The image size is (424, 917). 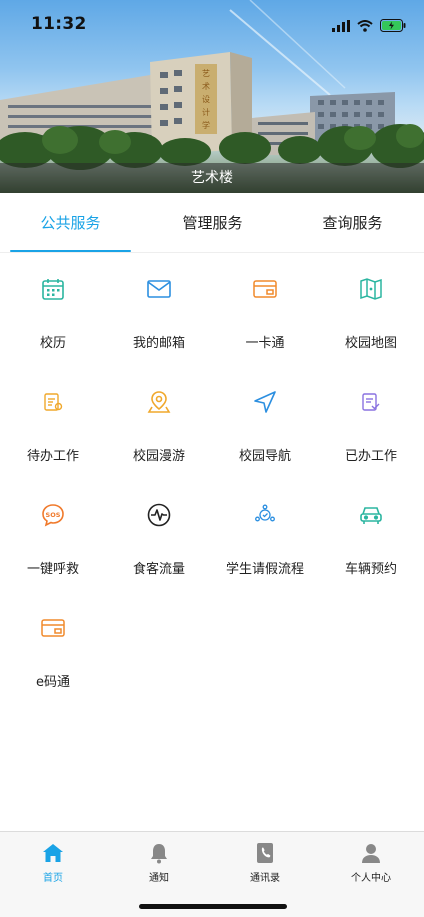 I want to click on service-label: 校园地图, so click(x=370, y=343).